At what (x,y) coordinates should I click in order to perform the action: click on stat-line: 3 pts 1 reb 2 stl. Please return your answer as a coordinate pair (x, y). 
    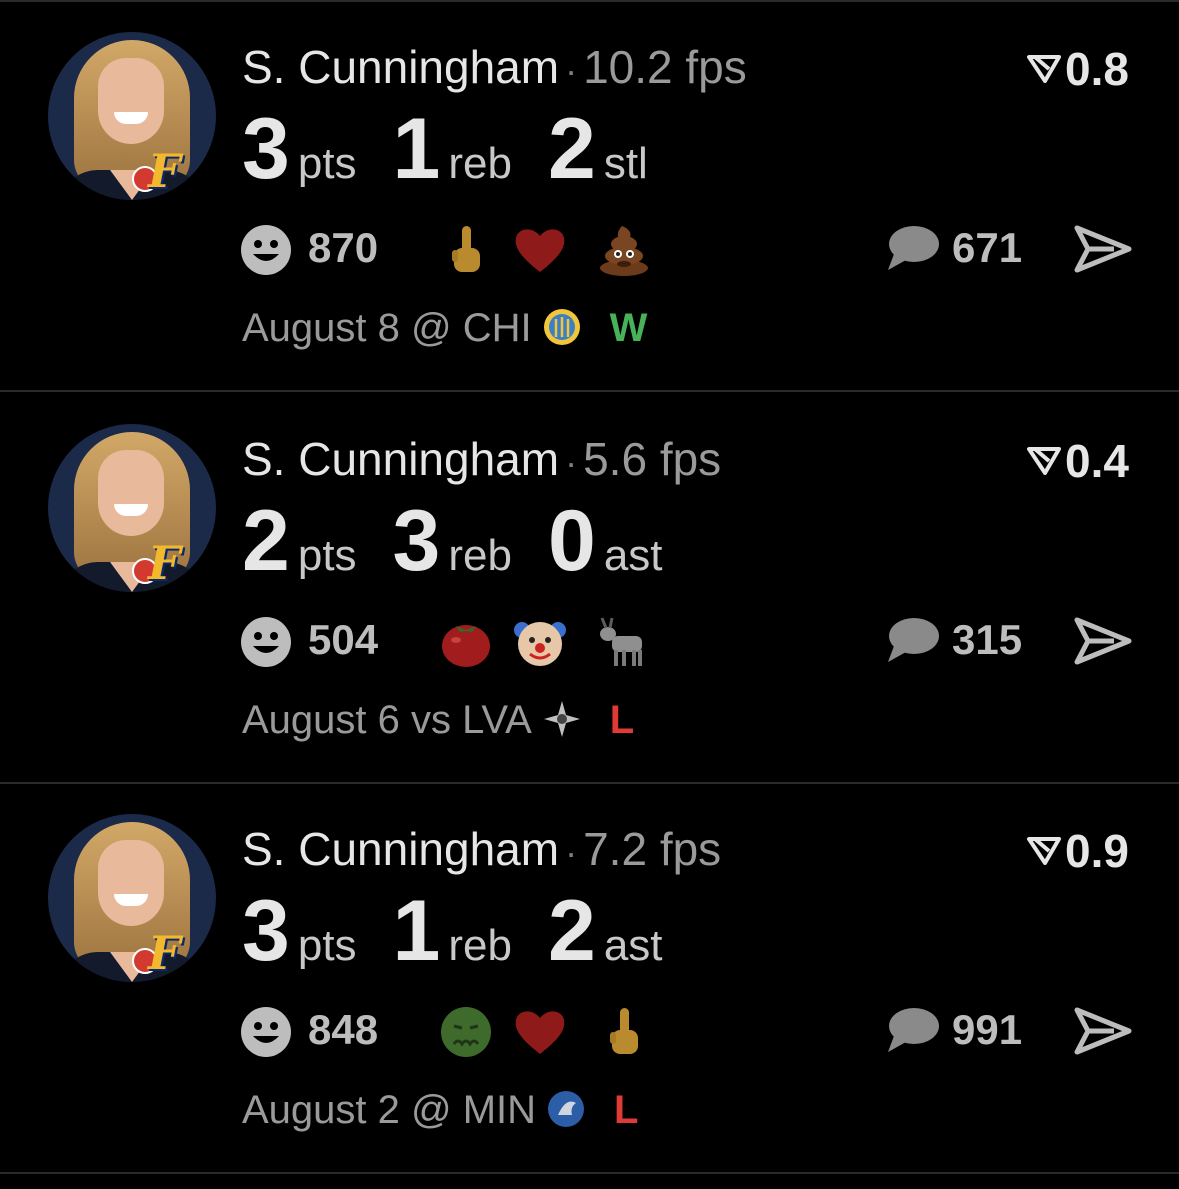
    Looking at the image, I should click on (463, 149).